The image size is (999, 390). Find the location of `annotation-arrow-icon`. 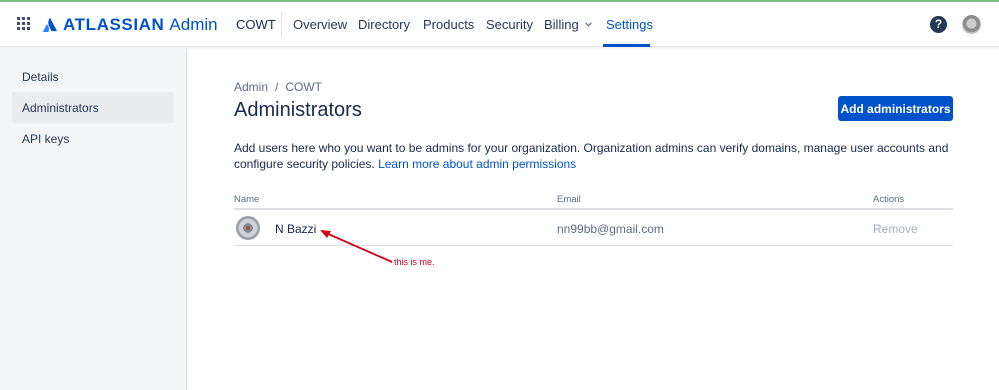

annotation-arrow-icon is located at coordinates (356, 246).